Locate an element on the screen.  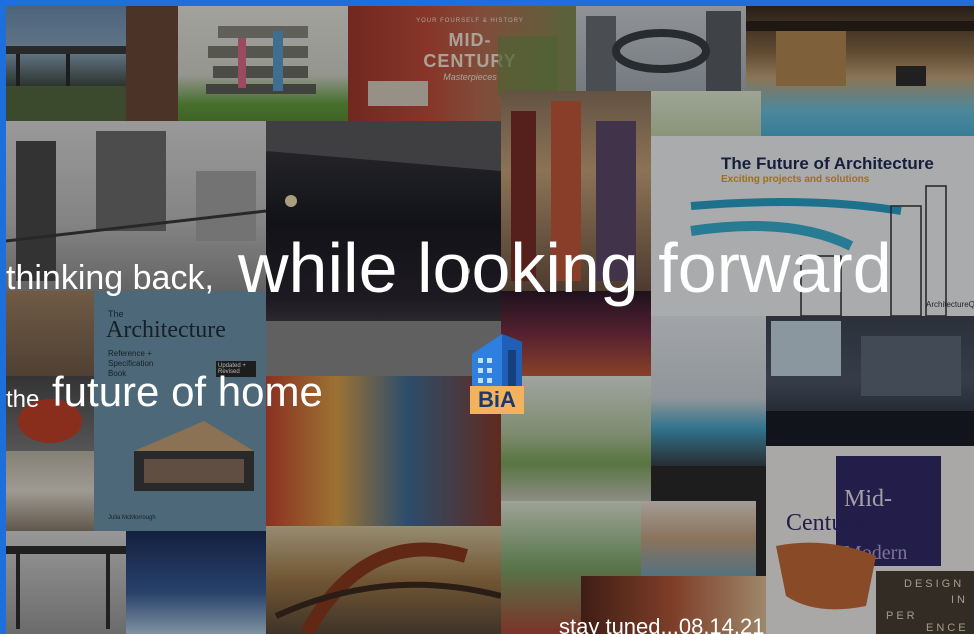
headline-future-of-home: future of home is located at coordinates (187, 391).